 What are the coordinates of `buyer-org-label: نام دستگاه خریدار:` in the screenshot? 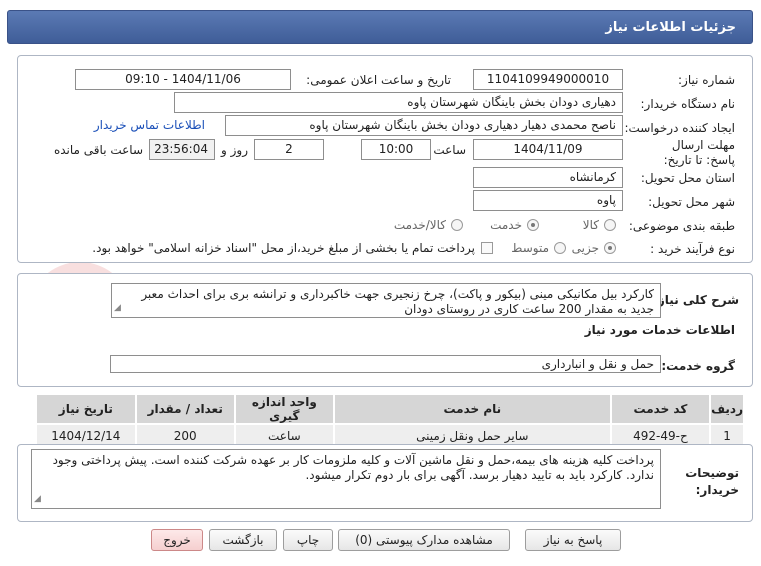 It's located at (688, 104).